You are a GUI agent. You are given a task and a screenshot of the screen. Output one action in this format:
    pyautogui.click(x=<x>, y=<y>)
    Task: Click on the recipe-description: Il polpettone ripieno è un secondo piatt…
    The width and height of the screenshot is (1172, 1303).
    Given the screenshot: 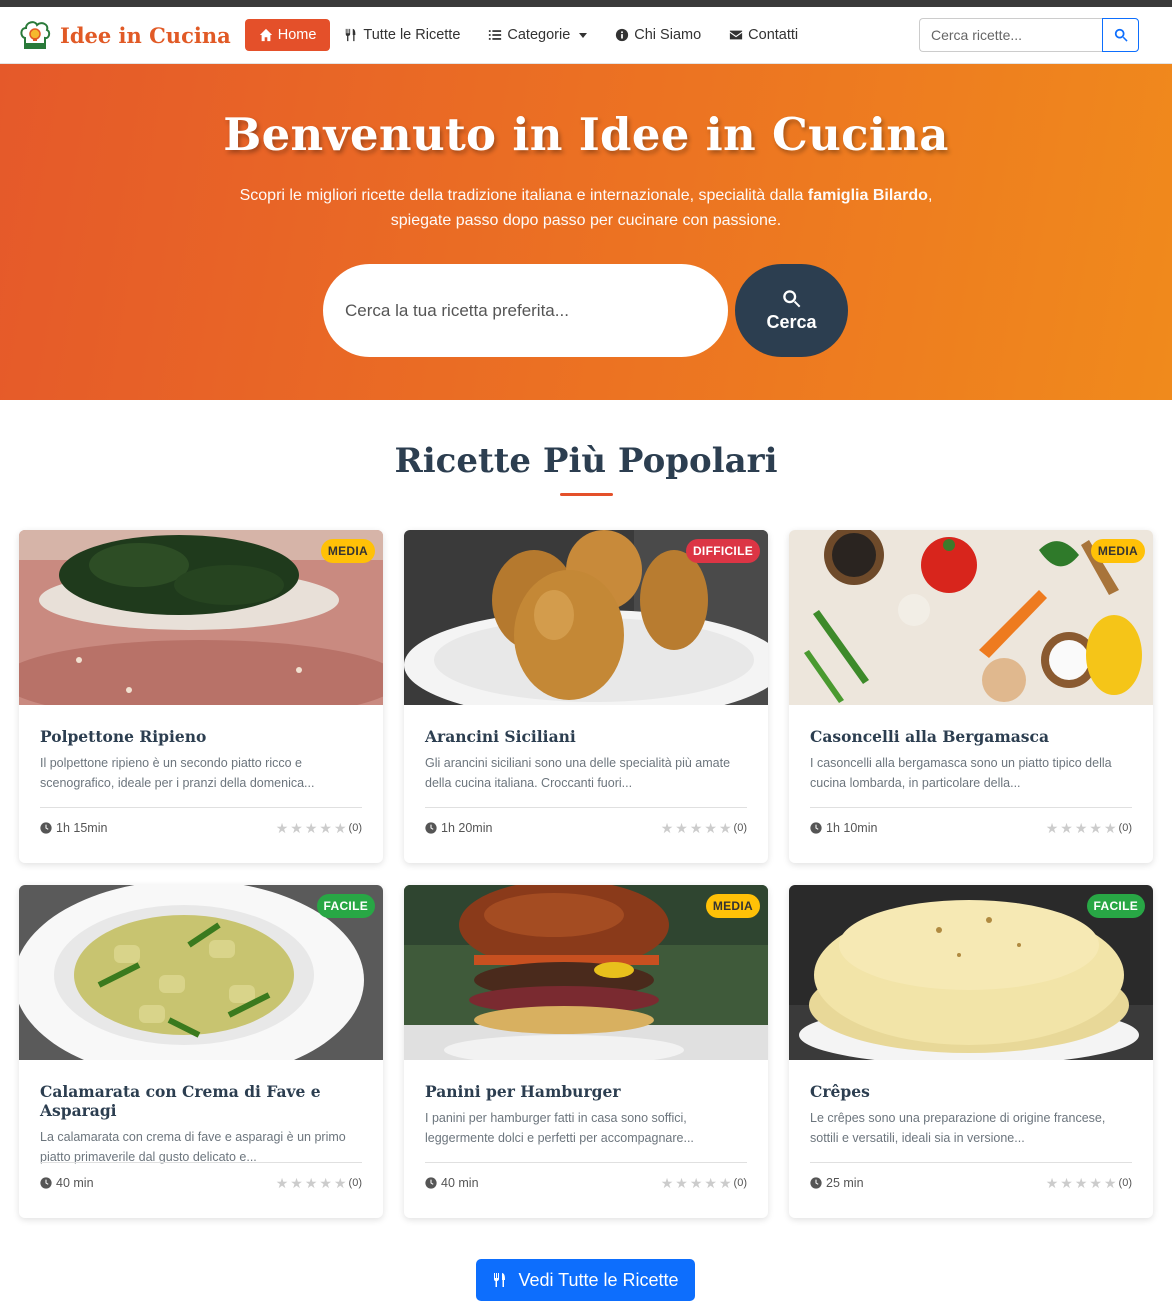 What is the action you would take?
    pyautogui.click(x=177, y=773)
    